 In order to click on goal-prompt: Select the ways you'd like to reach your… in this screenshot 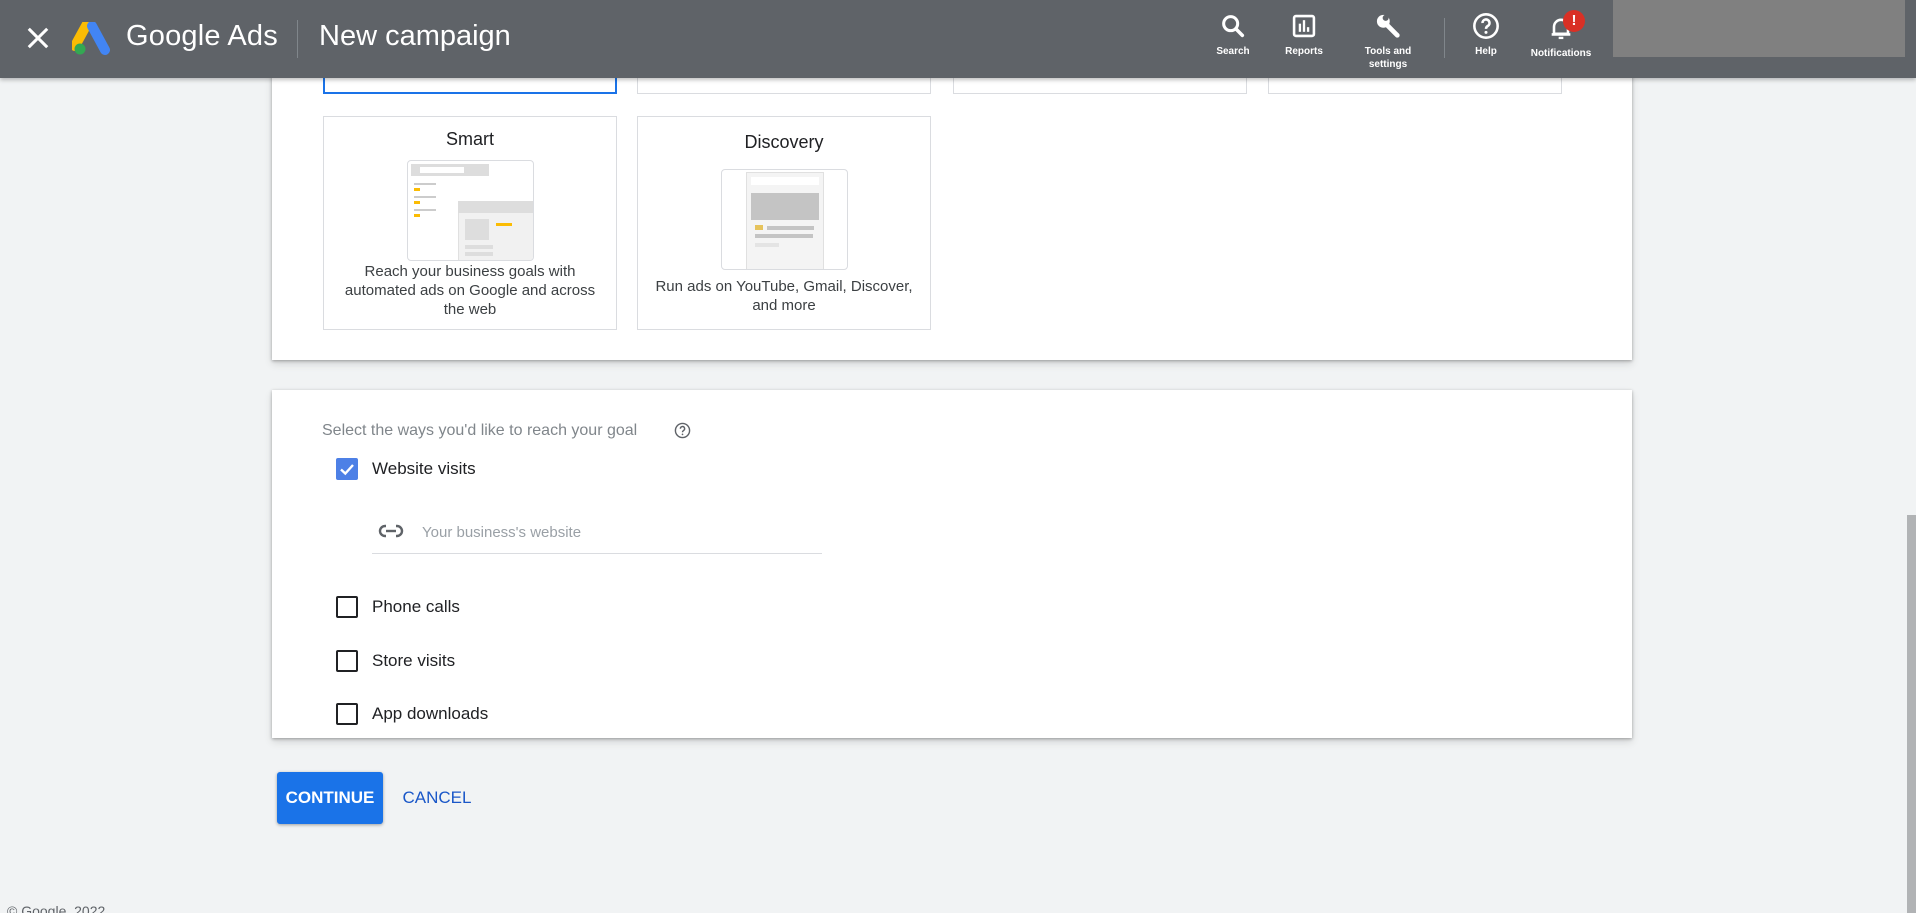, I will do `click(480, 430)`.